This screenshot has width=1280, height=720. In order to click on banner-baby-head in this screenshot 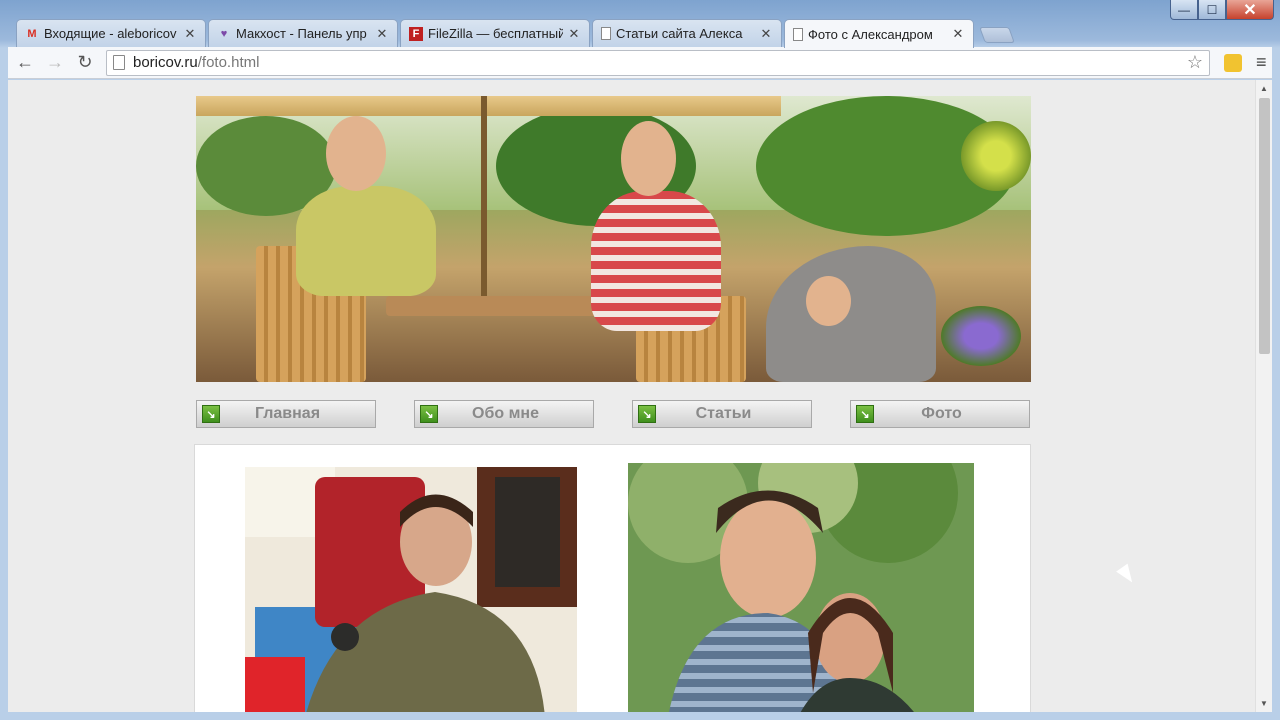, I will do `click(828, 301)`.